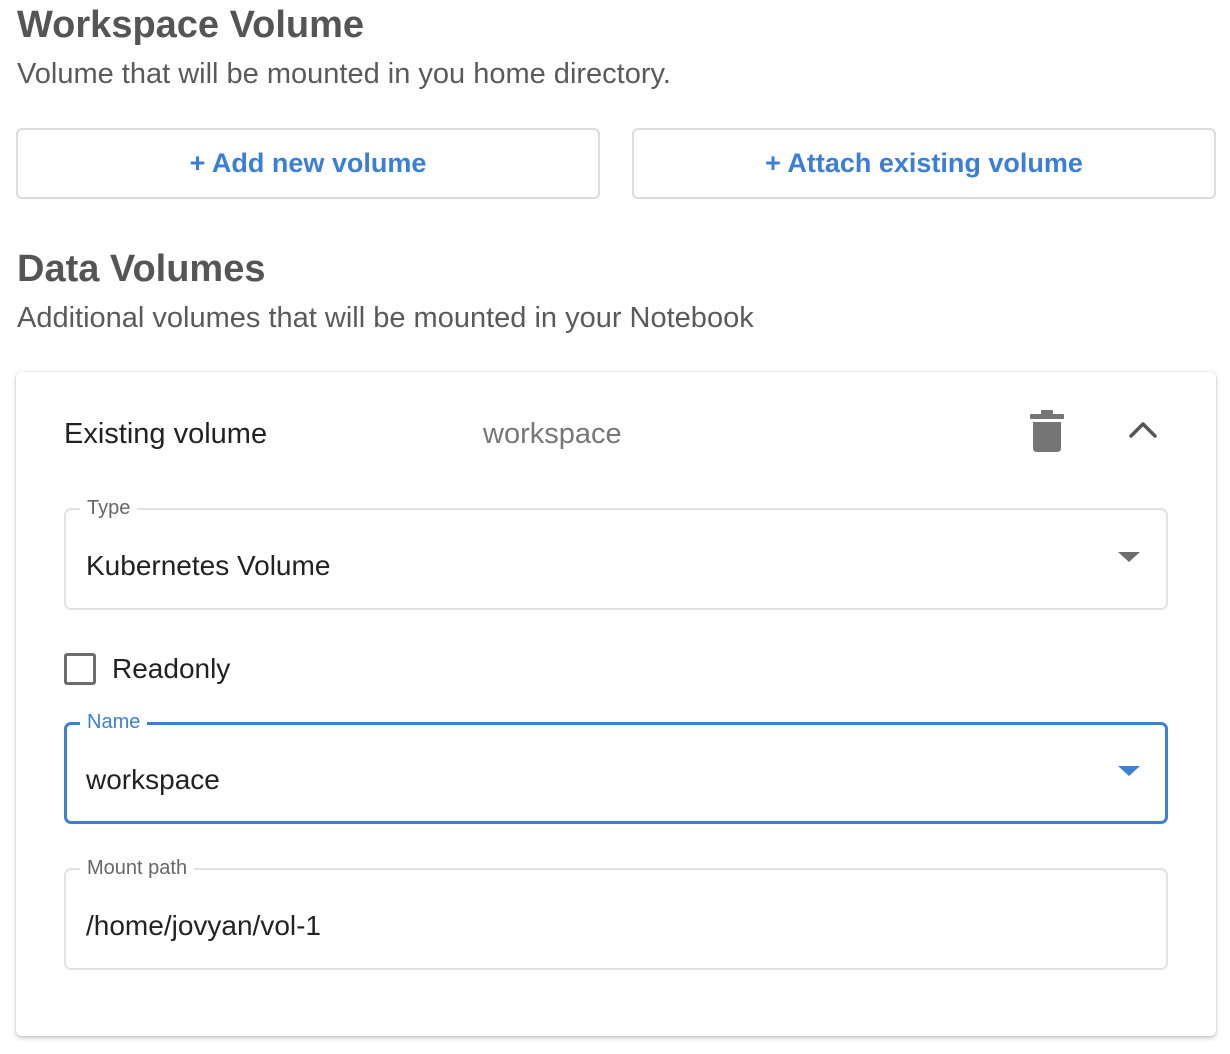 The image size is (1230, 1054). I want to click on add-new-volume-button: + Add new volume, so click(308, 163).